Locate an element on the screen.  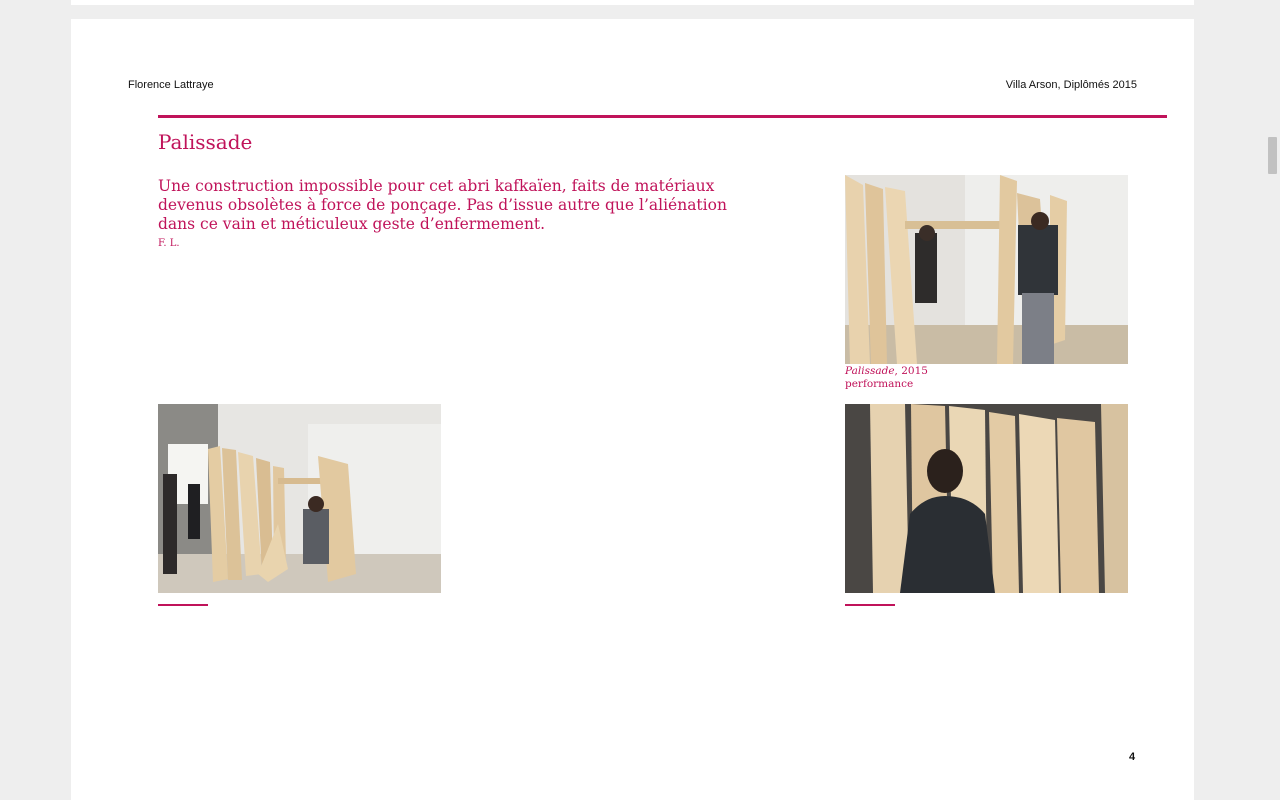
scrollbar-track is located at coordinates (1272, 400).